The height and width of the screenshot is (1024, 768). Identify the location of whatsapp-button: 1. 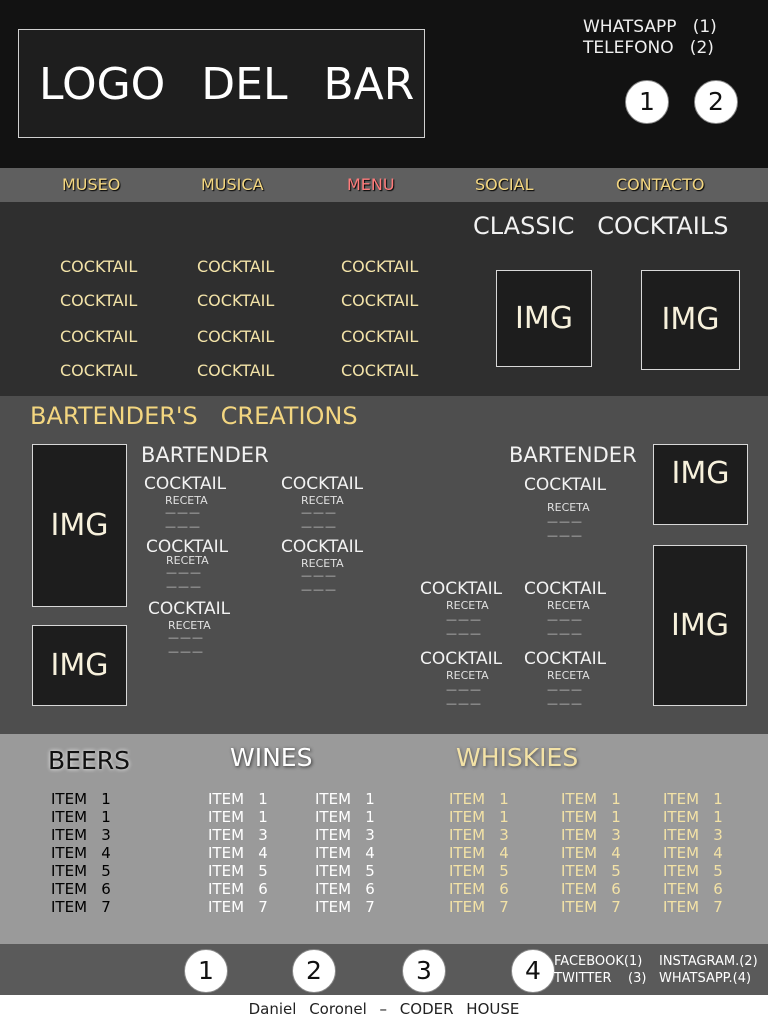
(647, 102).